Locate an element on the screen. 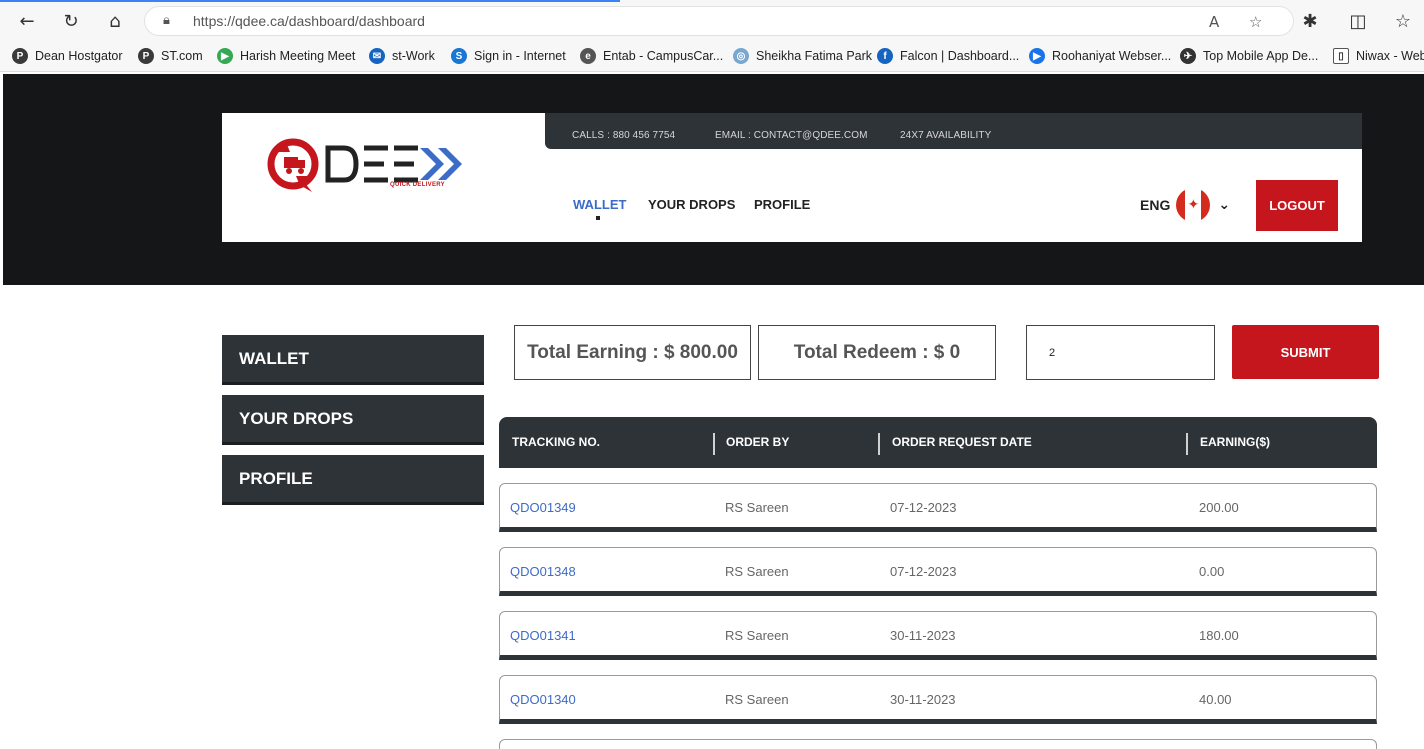 The height and width of the screenshot is (749, 1424). total-redeem-box: Total Redeem : $ 0 is located at coordinates (877, 352).